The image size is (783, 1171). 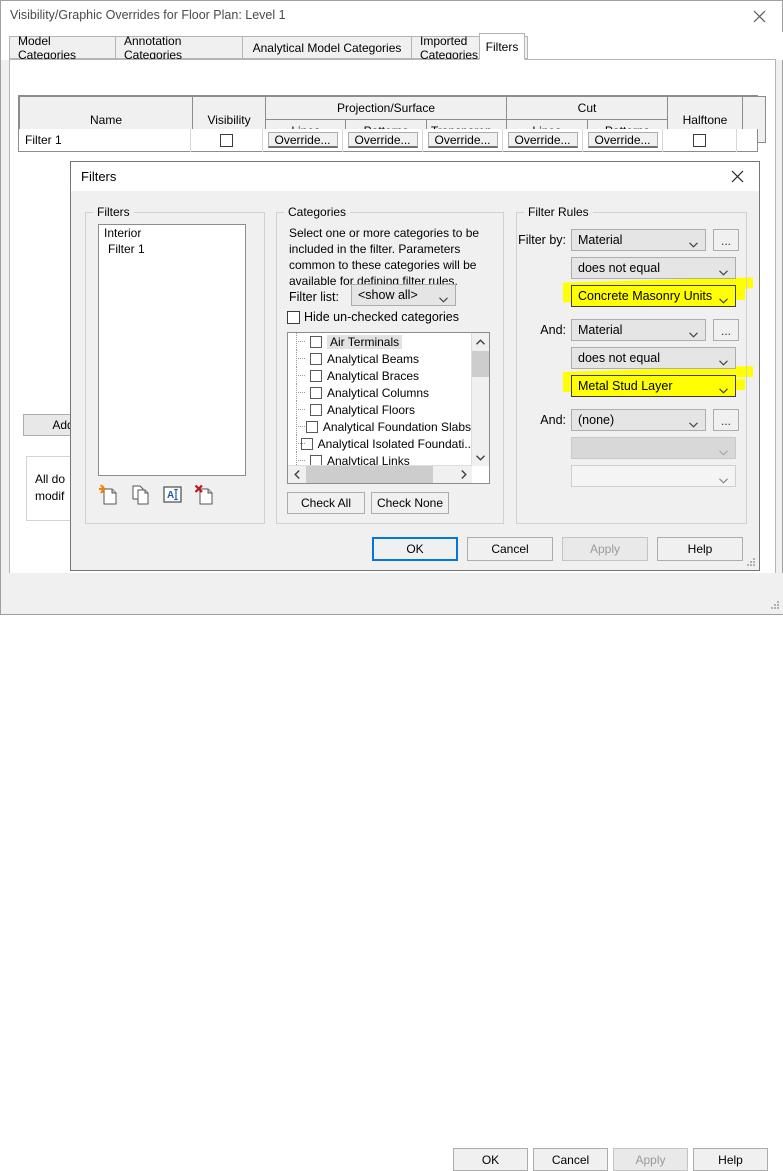 I want to click on filter-list-label: Filter list:, so click(x=314, y=297).